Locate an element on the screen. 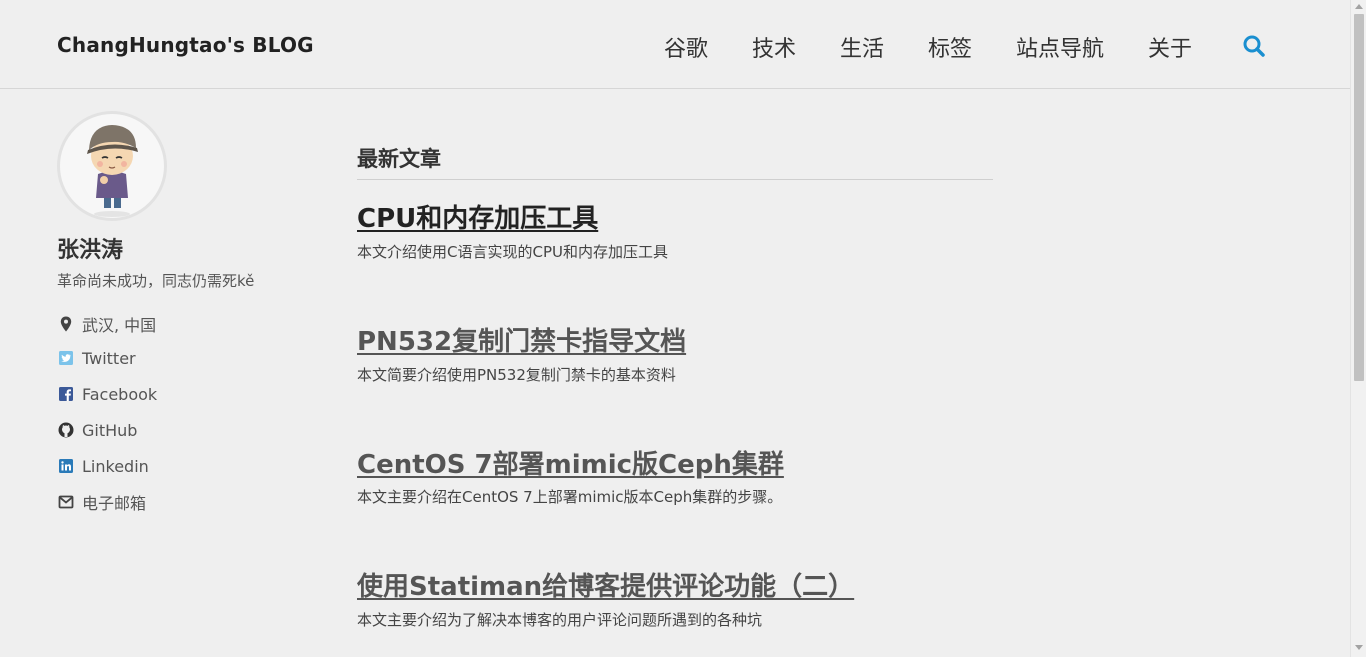  nav-item-site-nav: 站点导航 is located at coordinates (1060, 47).